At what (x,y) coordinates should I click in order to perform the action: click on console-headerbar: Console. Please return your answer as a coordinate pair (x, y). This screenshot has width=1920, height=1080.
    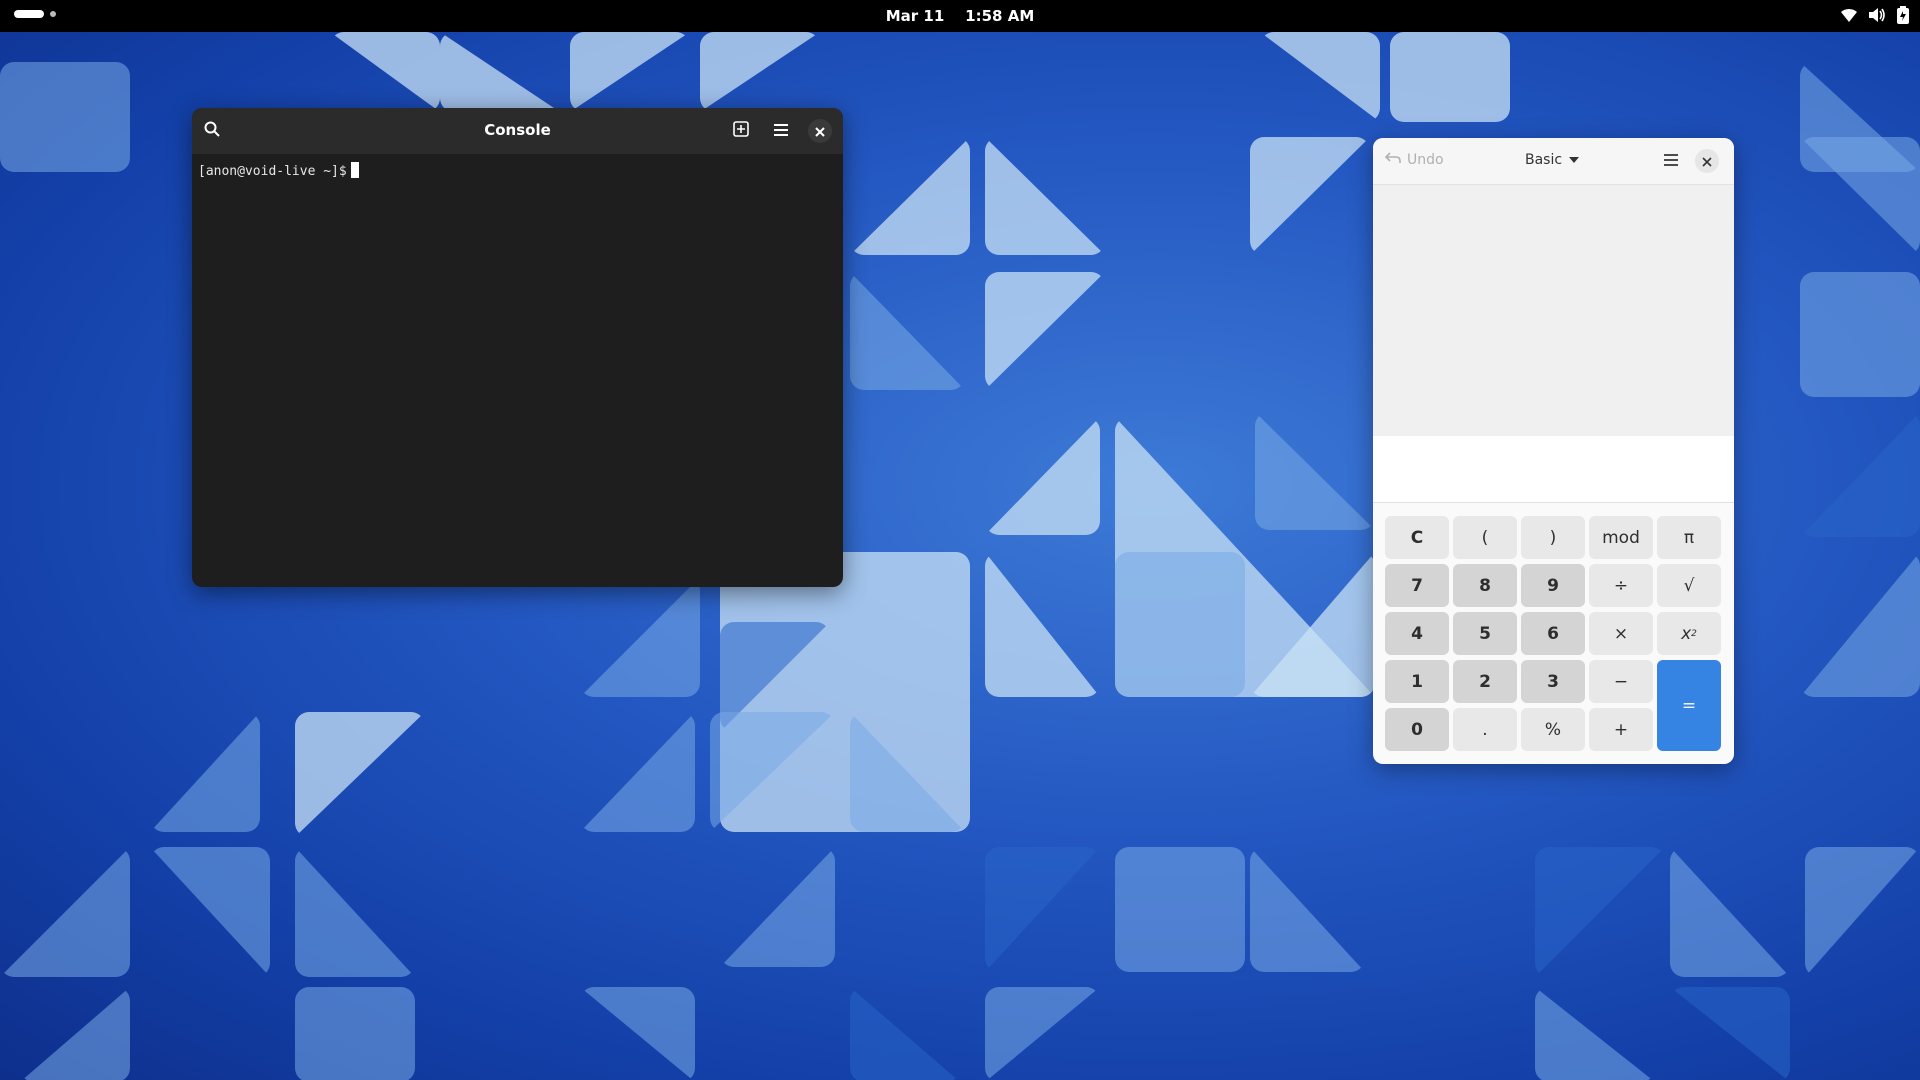
    Looking at the image, I should click on (517, 131).